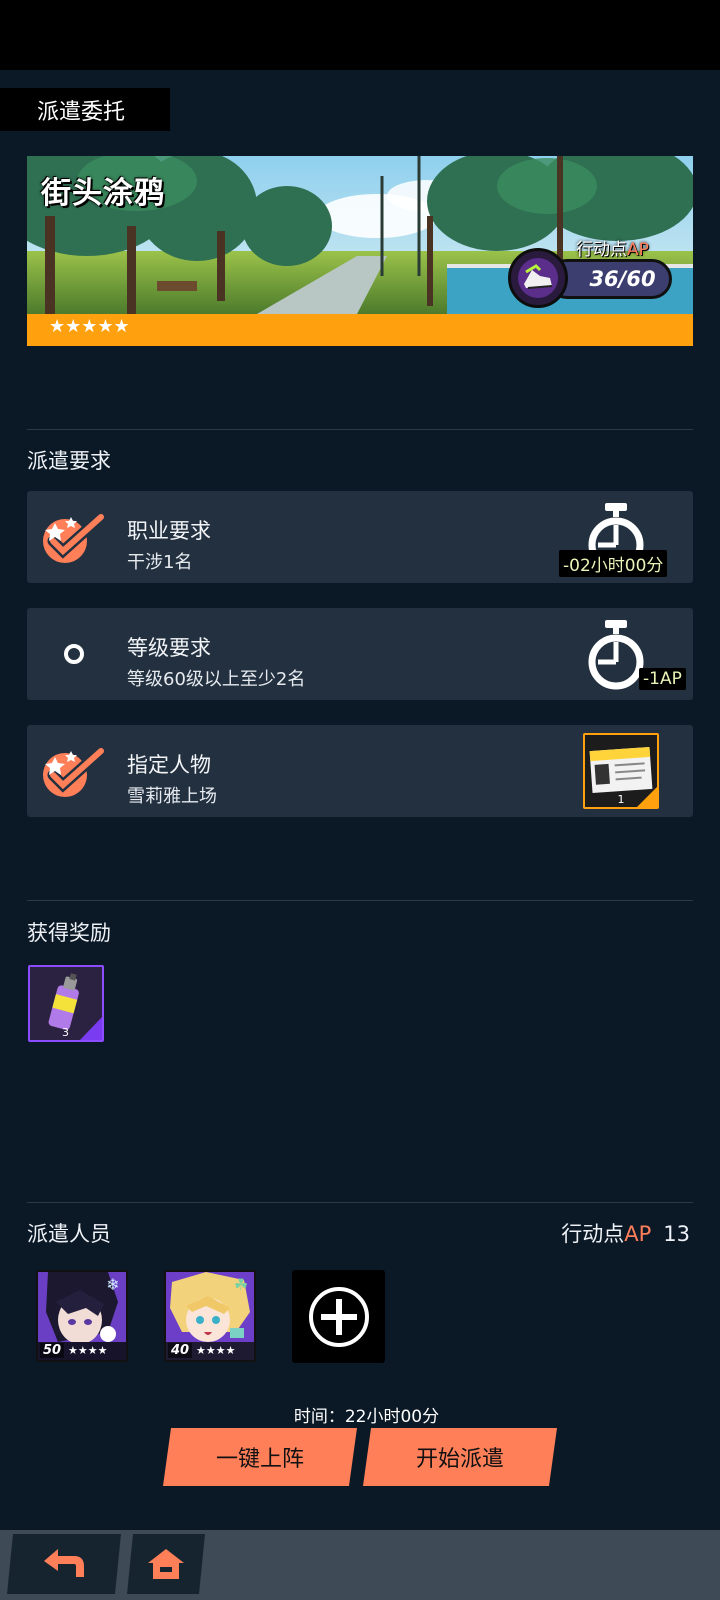 Image resolution: width=720 pixels, height=1600 pixels. Describe the element at coordinates (360, 330) in the screenshot. I see `rarity-strip: ★★★★★` at that location.